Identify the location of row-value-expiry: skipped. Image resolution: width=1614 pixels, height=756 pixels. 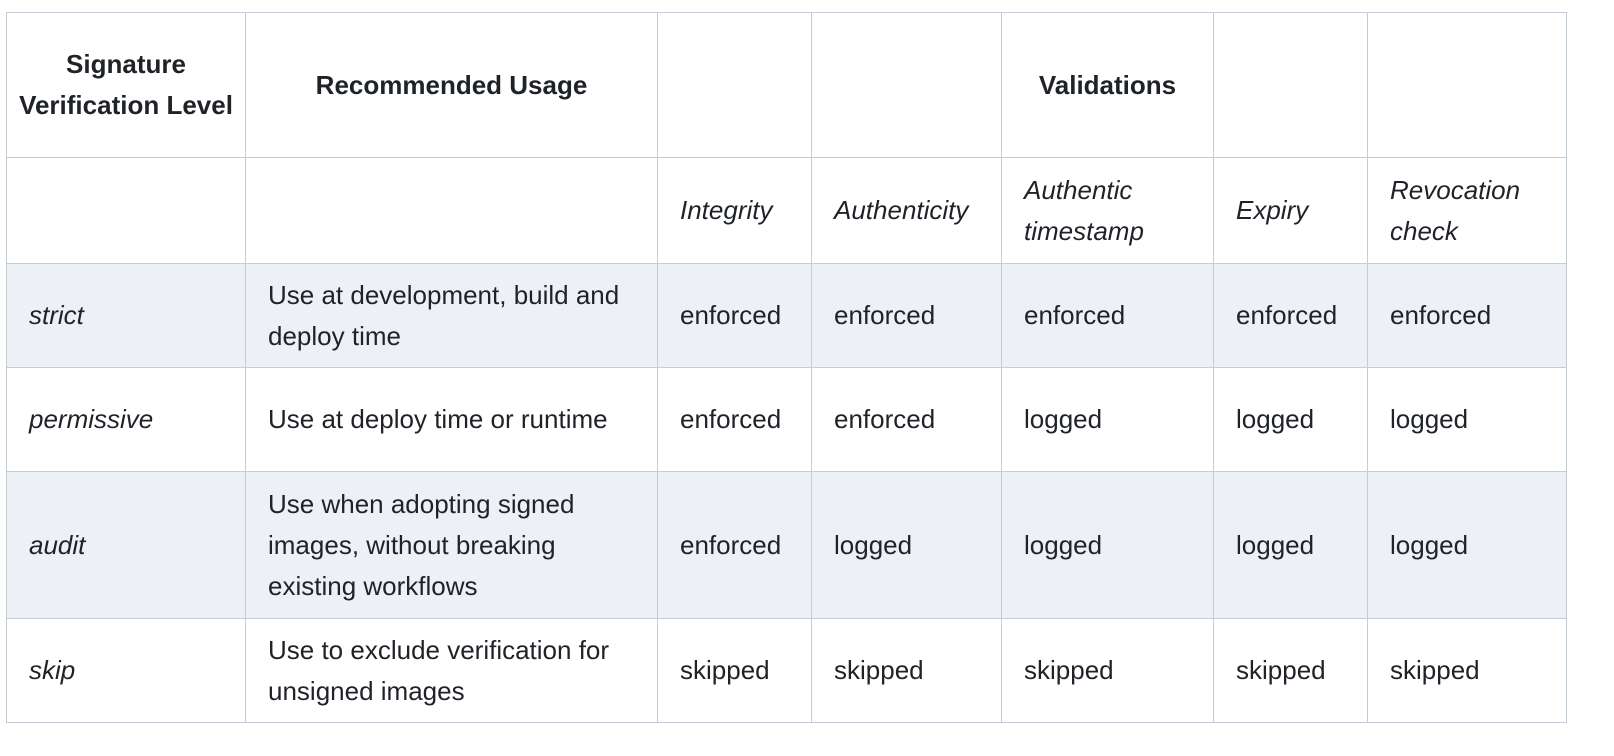
(1290, 670).